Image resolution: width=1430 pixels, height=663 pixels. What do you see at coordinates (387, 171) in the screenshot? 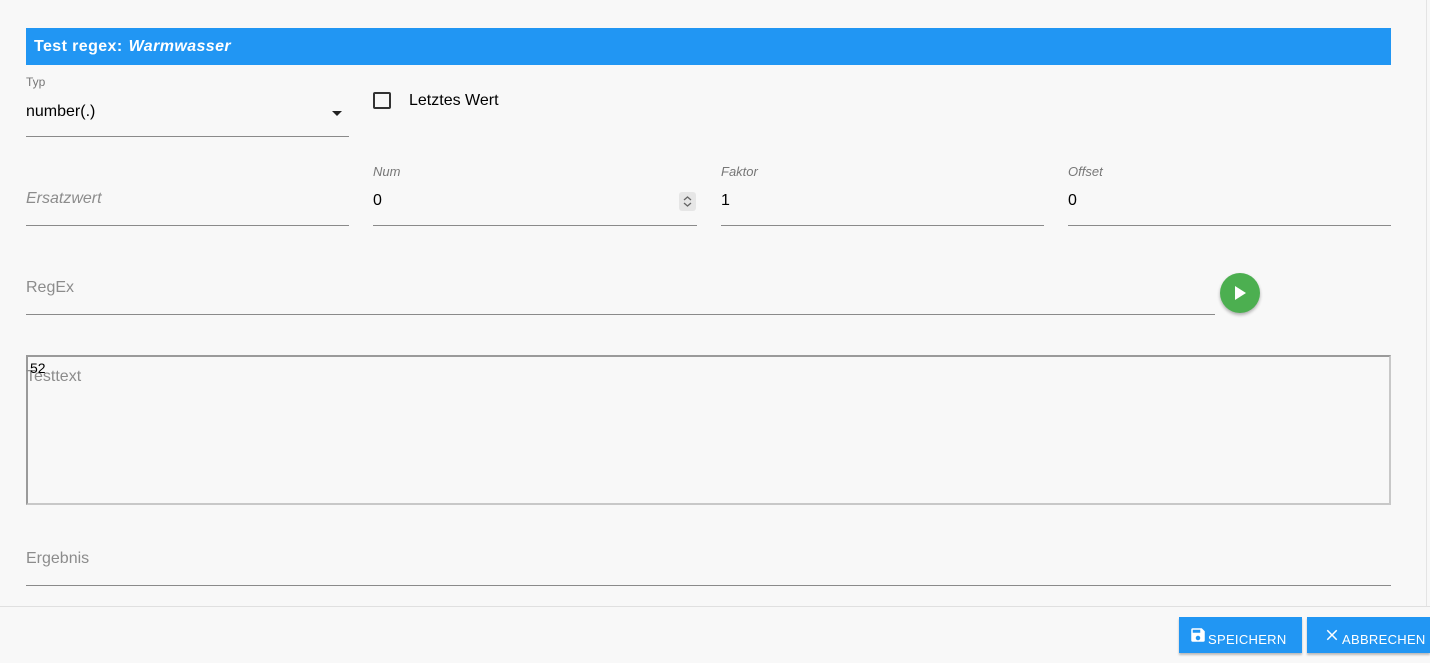
I see `num-label: Num` at bounding box center [387, 171].